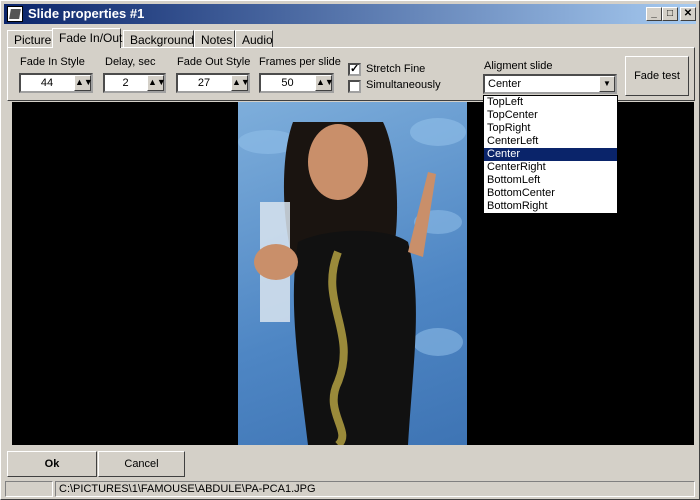 This screenshot has height=500, width=700. I want to click on delay-value: 2, so click(125, 83).